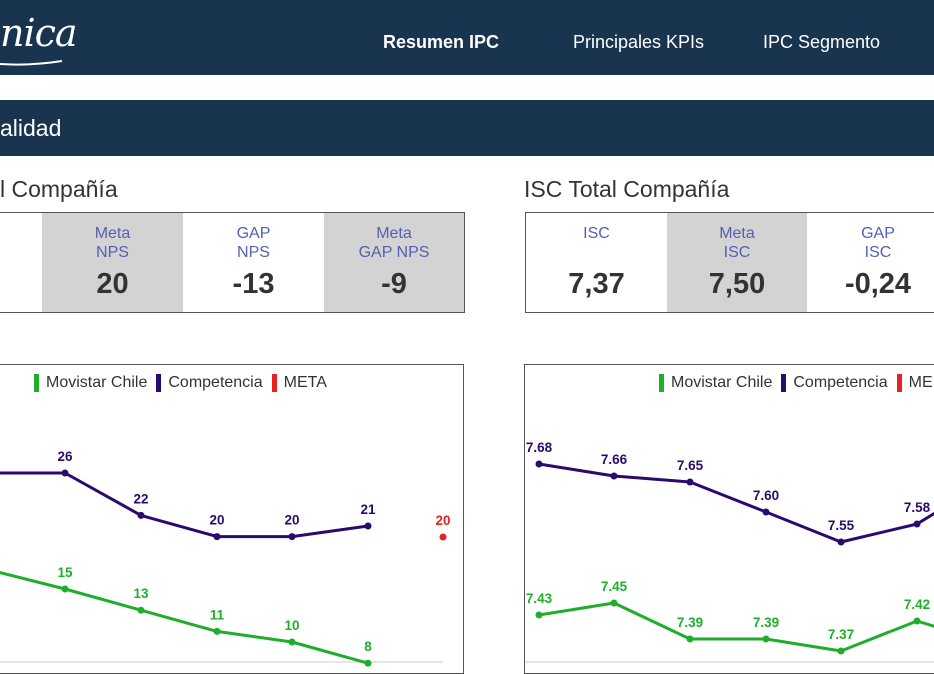  What do you see at coordinates (539, 447) in the screenshot?
I see `data-label: 7.68` at bounding box center [539, 447].